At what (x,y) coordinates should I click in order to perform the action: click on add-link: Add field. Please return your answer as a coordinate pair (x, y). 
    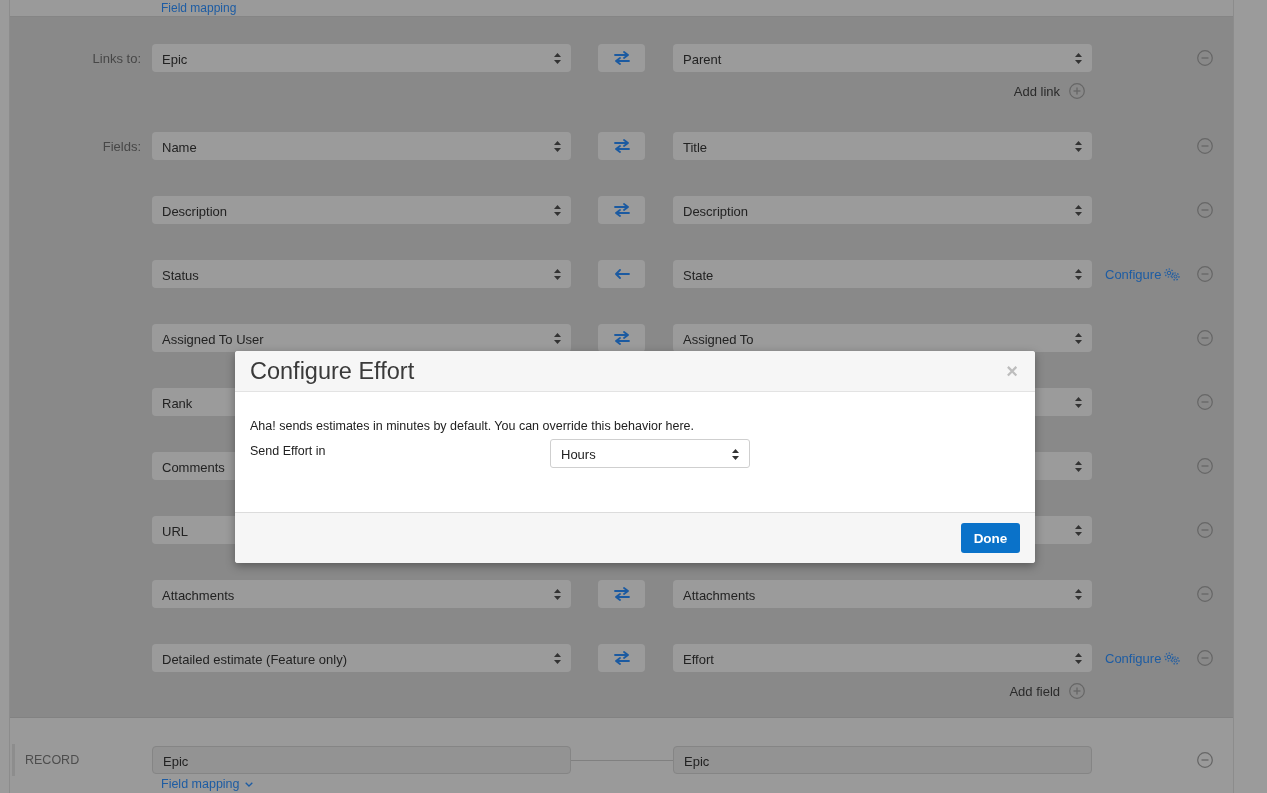
    Looking at the image, I should click on (1034, 691).